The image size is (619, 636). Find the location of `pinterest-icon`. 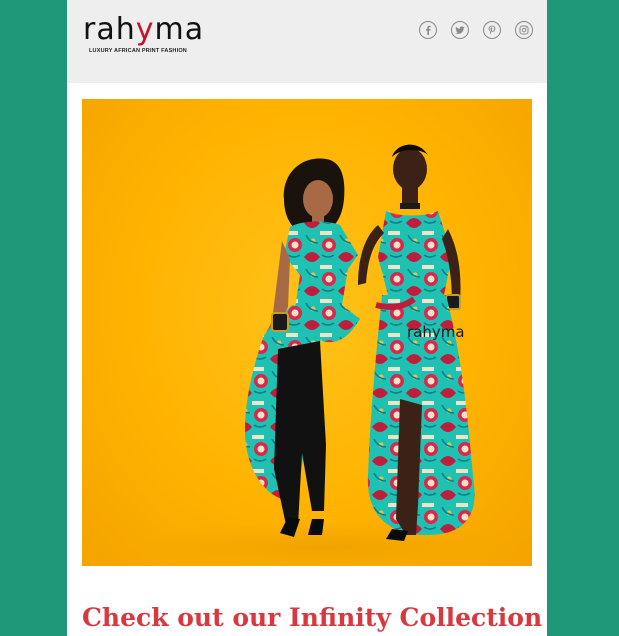

pinterest-icon is located at coordinates (492, 30).